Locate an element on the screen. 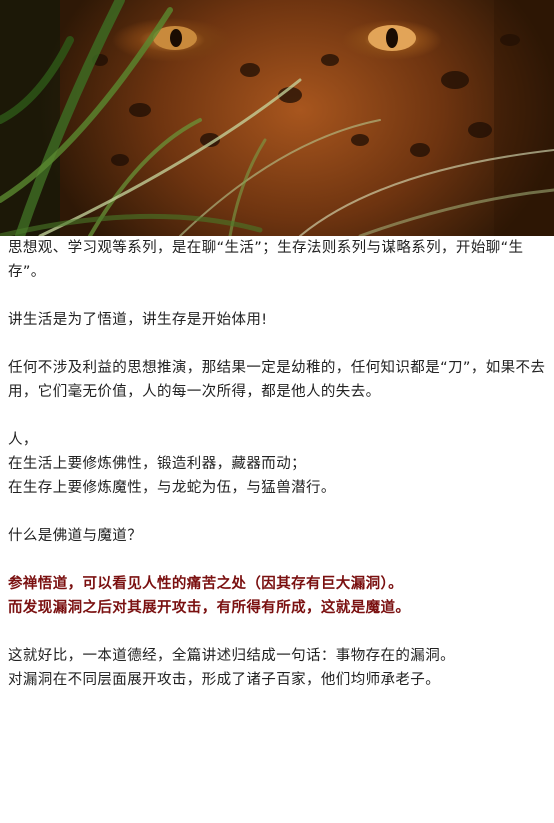  emphasis-line-2: 而发现漏洞之后对其展开攻击，有所得有所成，这就是魔道。 is located at coordinates (209, 608).